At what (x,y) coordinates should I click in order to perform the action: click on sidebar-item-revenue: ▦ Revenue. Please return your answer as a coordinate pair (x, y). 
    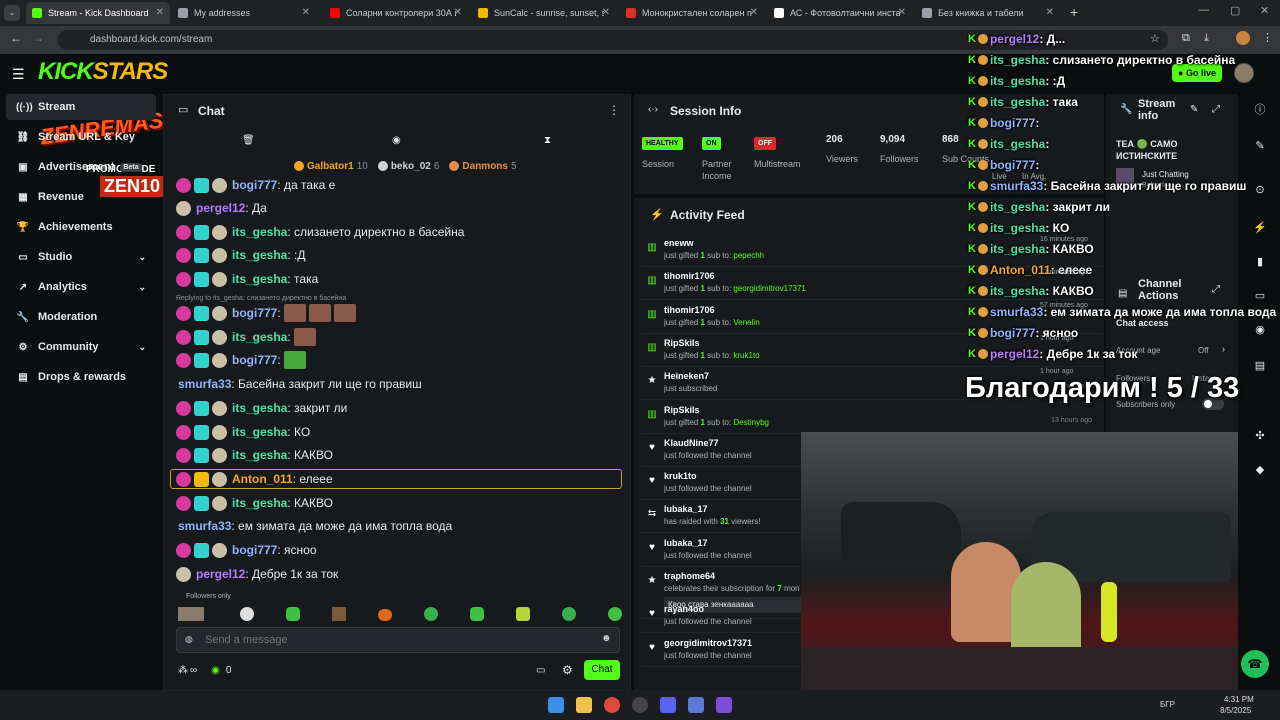
    Looking at the image, I should click on (81, 197).